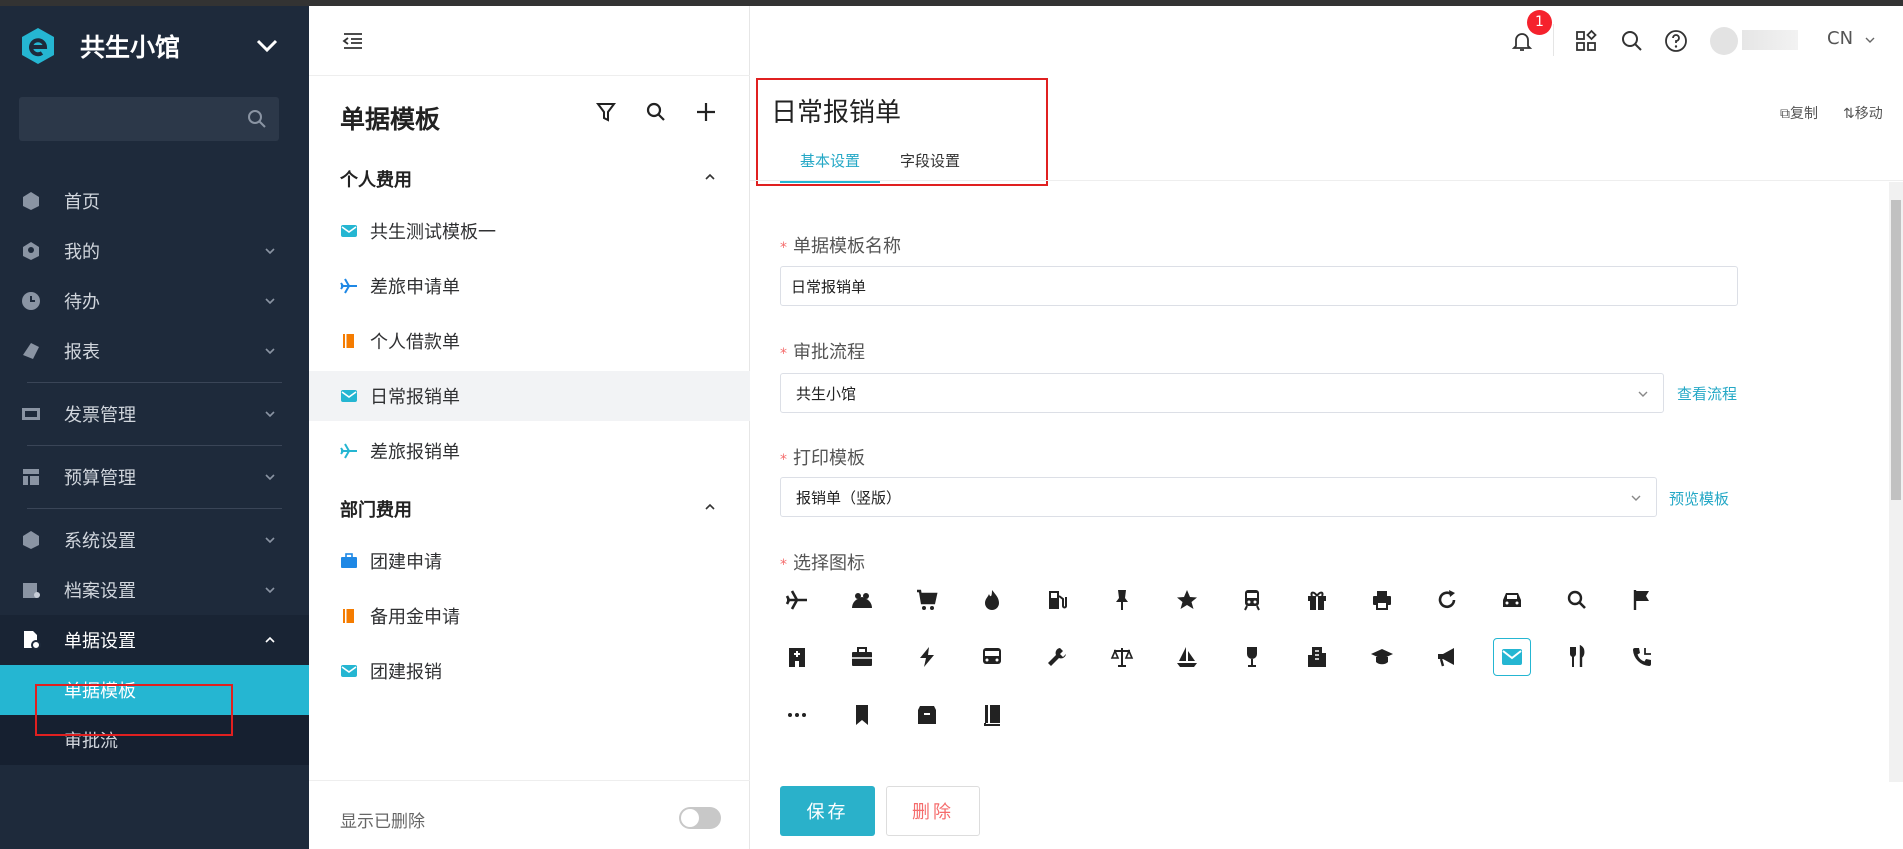 Image resolution: width=1903 pixels, height=849 pixels. I want to click on icon-option-phone, so click(1642, 657).